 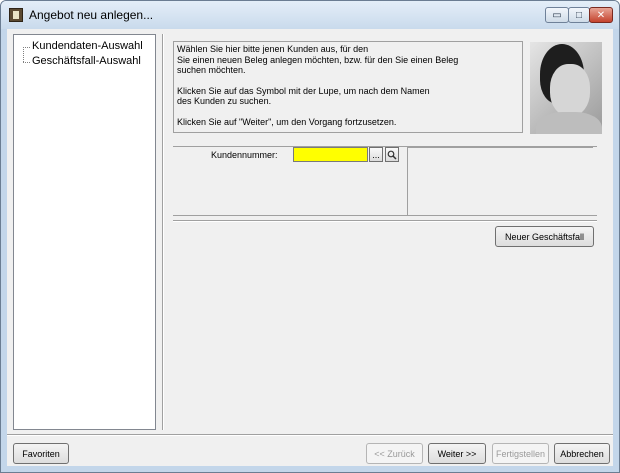 What do you see at coordinates (310, 15) in the screenshot?
I see `title-bar: Angebot neu anlegen... ▭ □ ✕` at bounding box center [310, 15].